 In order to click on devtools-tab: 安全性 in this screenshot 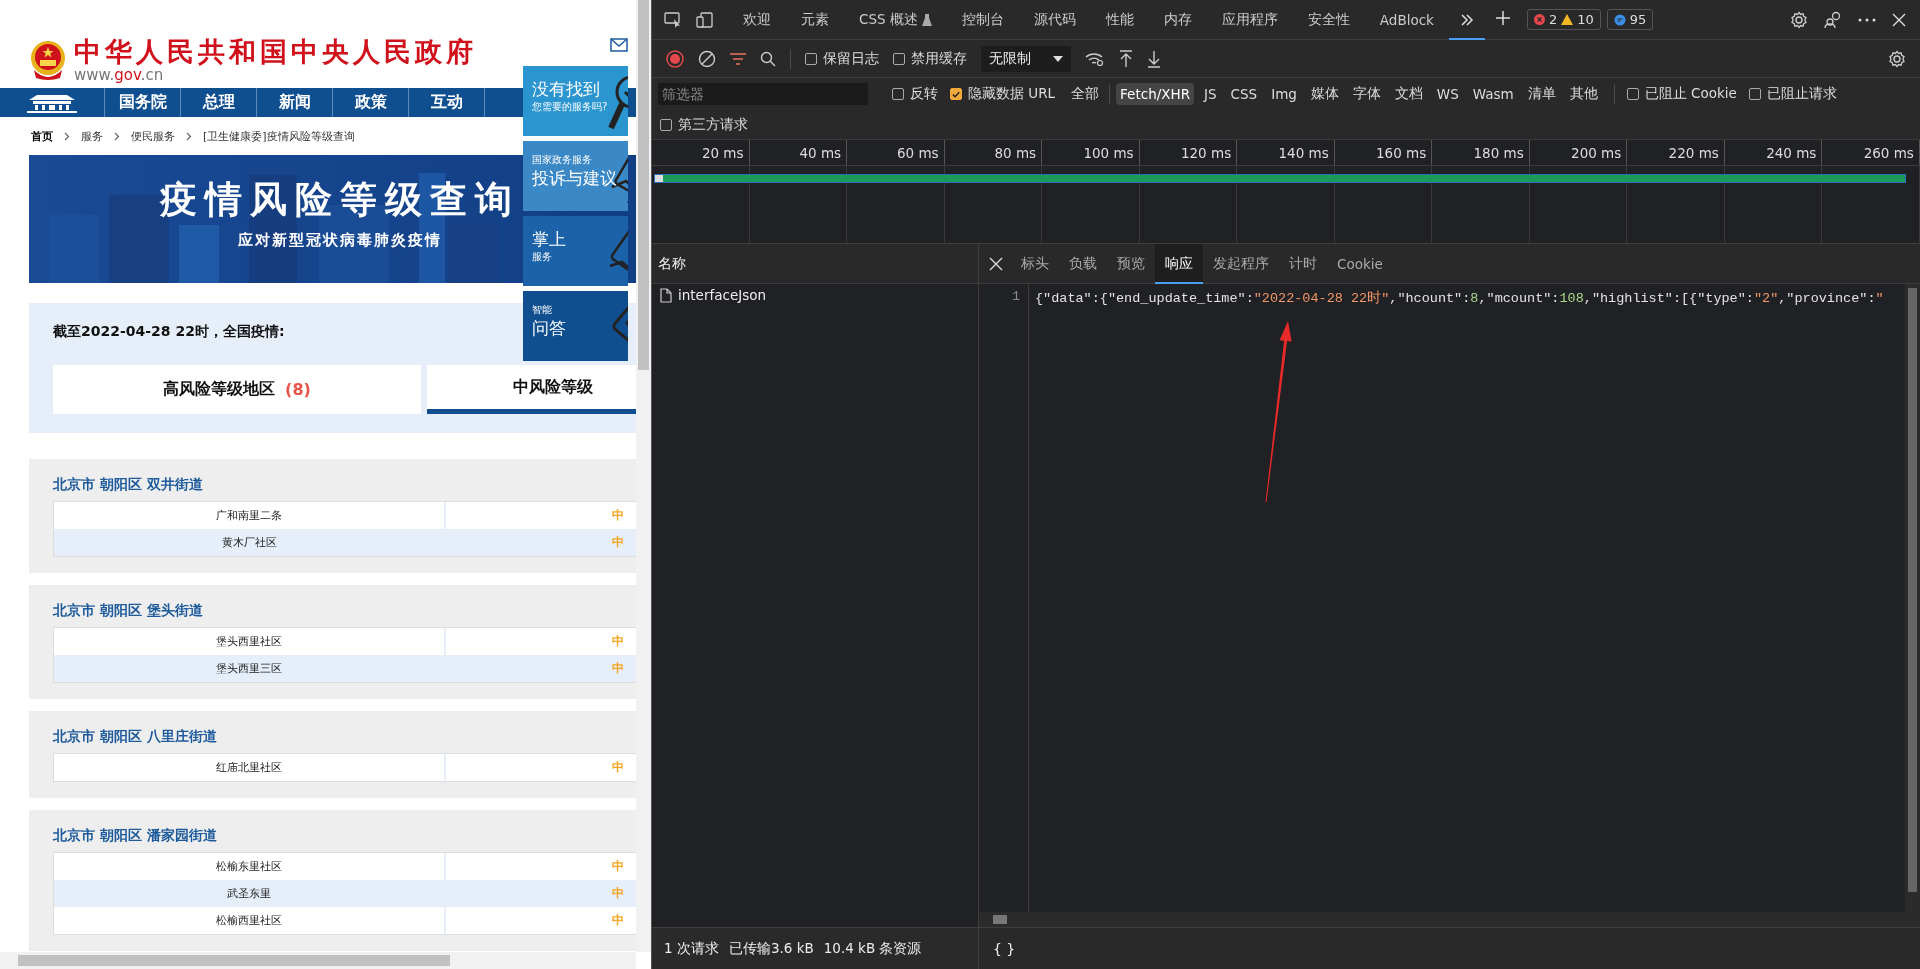, I will do `click(1328, 20)`.